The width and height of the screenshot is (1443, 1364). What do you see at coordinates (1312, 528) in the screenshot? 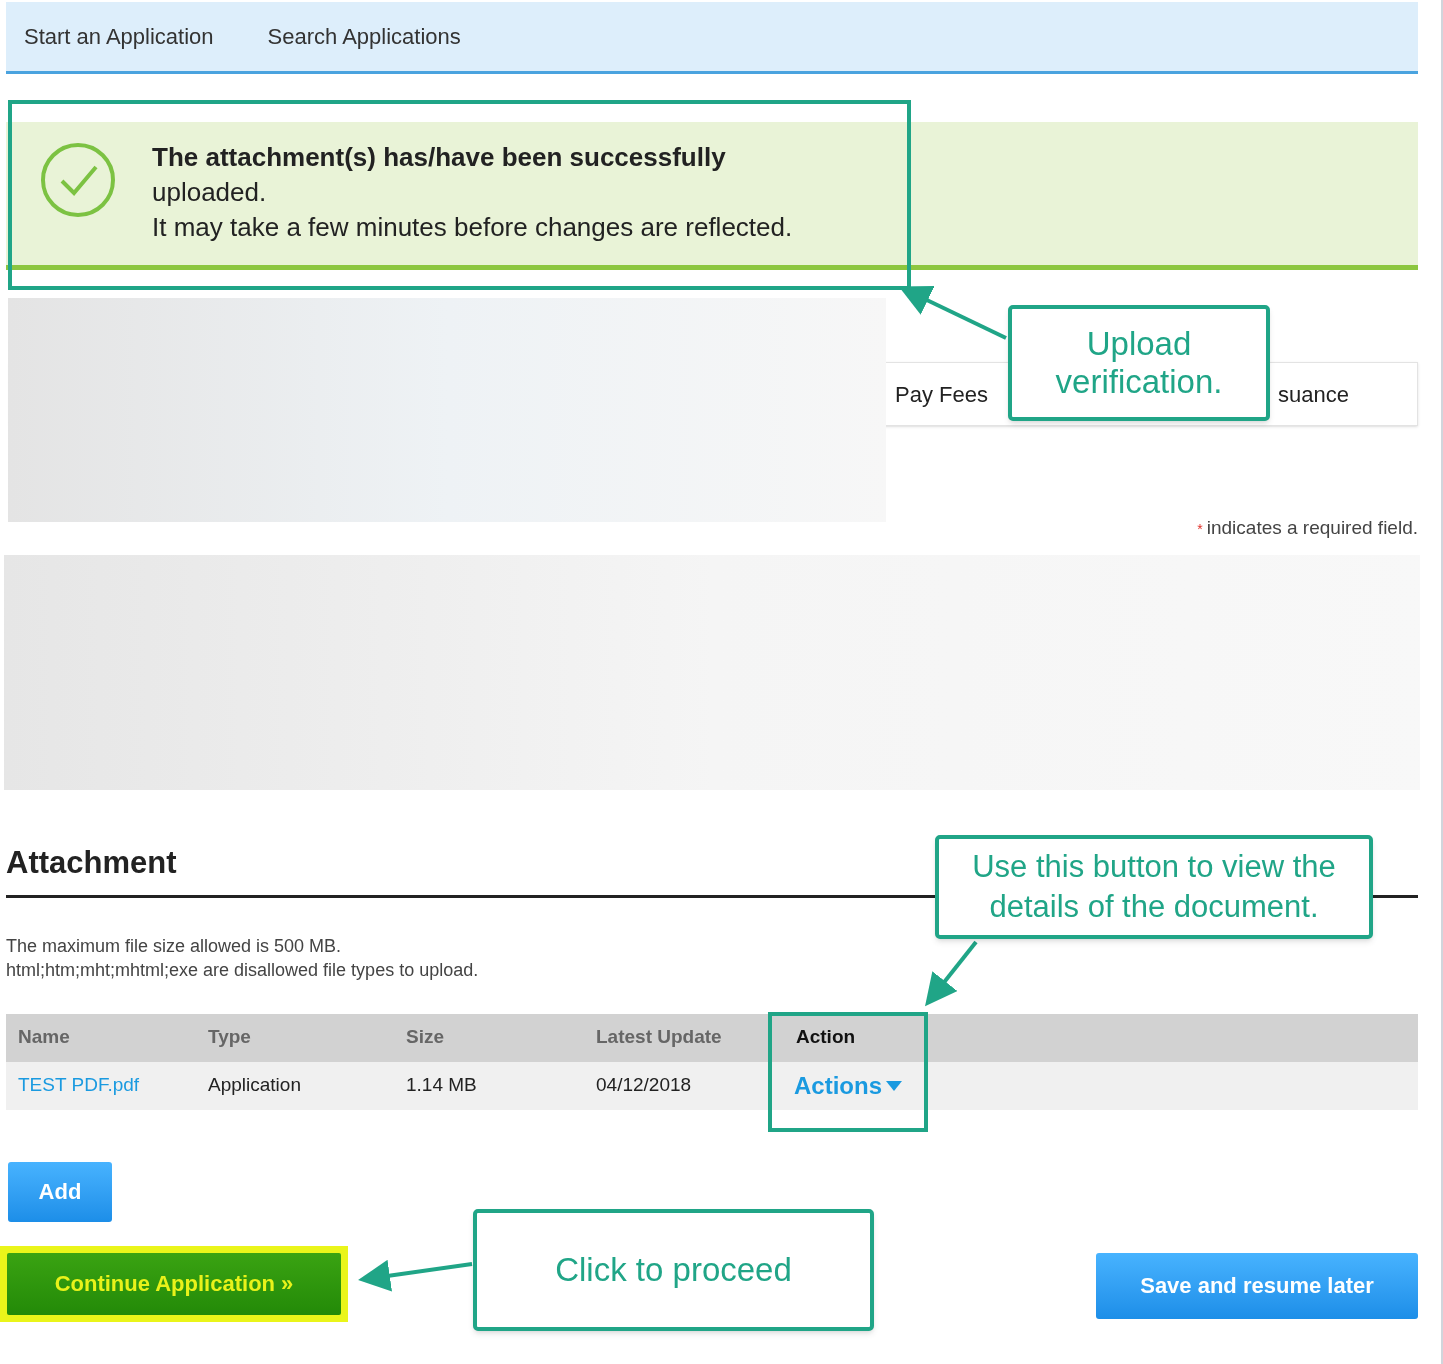
I see `required-note: indicates a required field.` at bounding box center [1312, 528].